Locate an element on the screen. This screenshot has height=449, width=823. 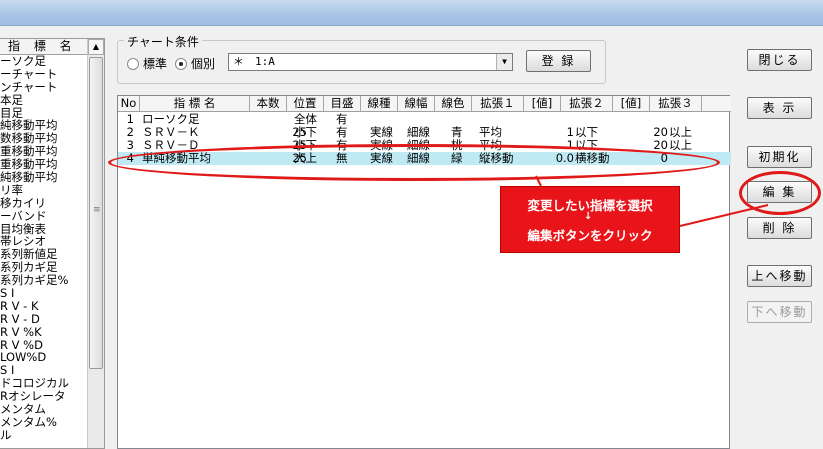
annotation-row-ellipse is located at coordinates (414, 162).